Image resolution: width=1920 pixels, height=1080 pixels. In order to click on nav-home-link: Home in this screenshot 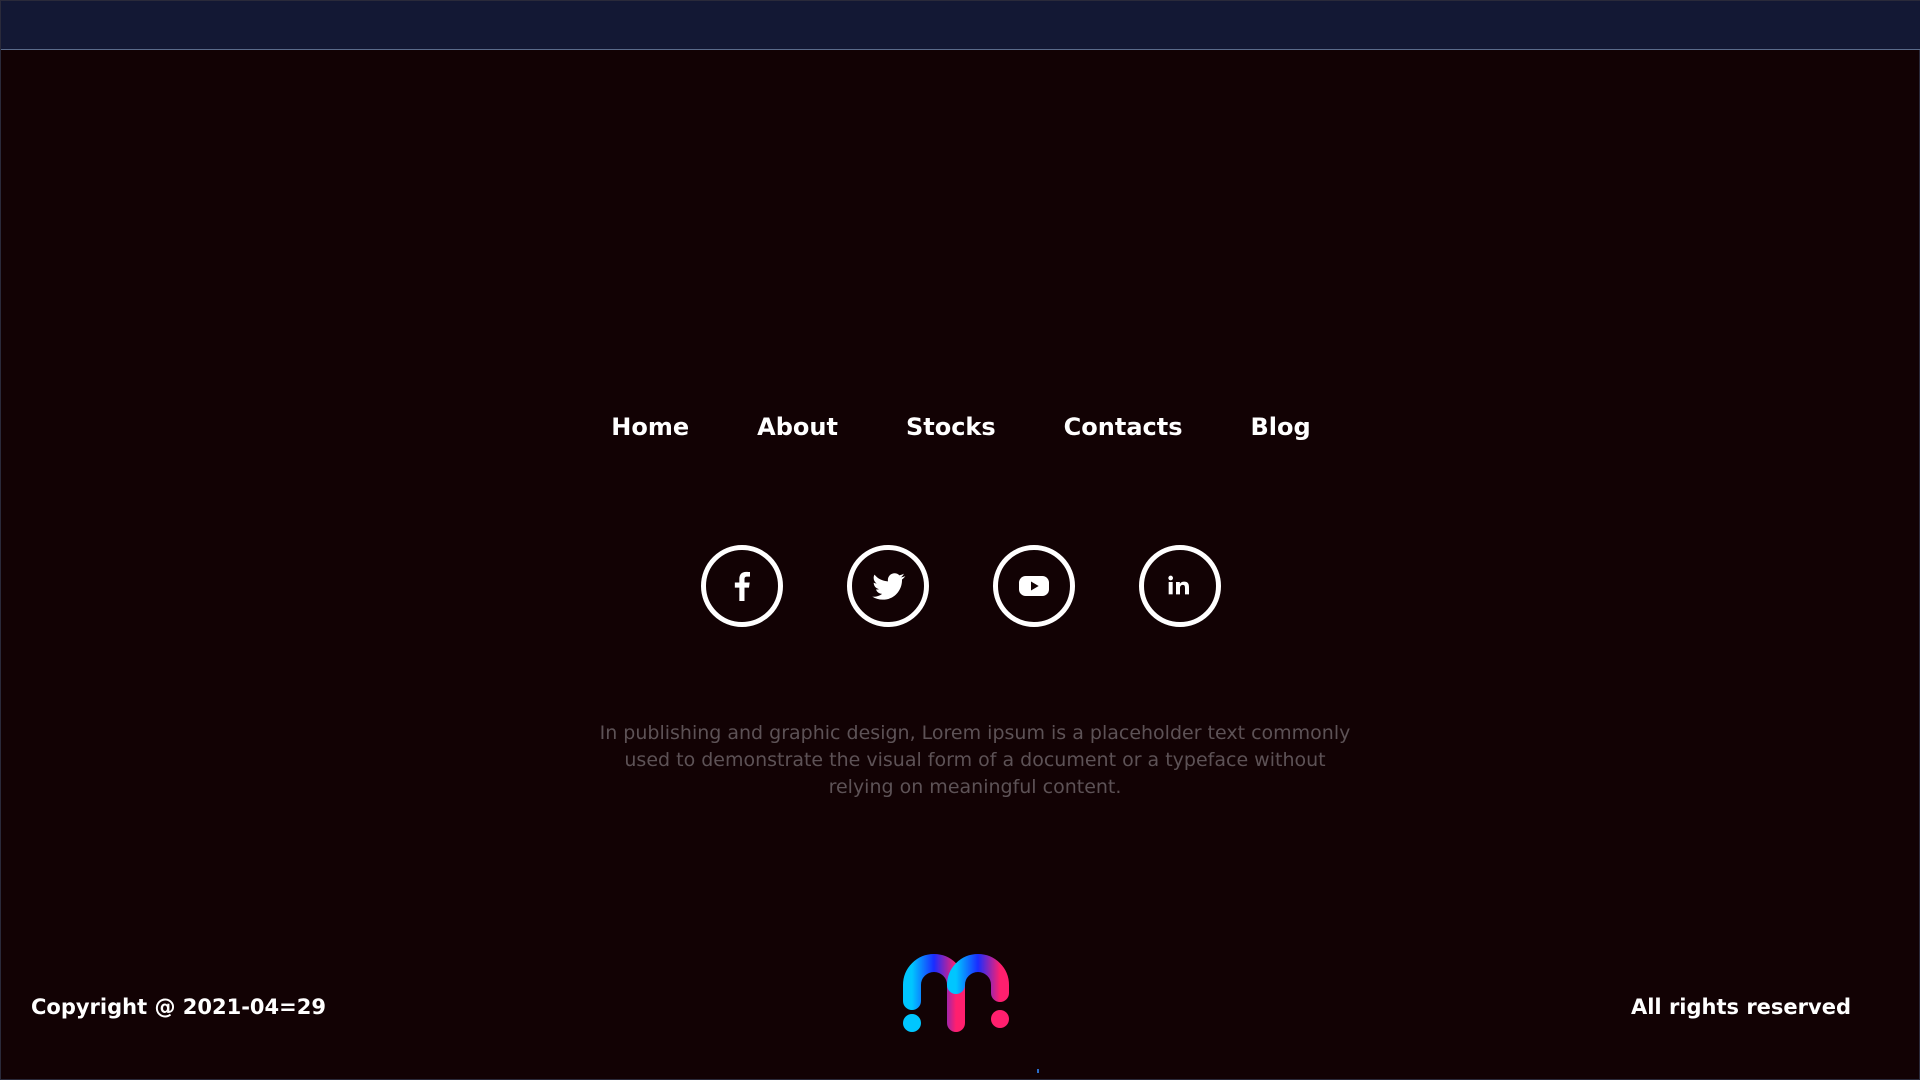, I will do `click(650, 427)`.